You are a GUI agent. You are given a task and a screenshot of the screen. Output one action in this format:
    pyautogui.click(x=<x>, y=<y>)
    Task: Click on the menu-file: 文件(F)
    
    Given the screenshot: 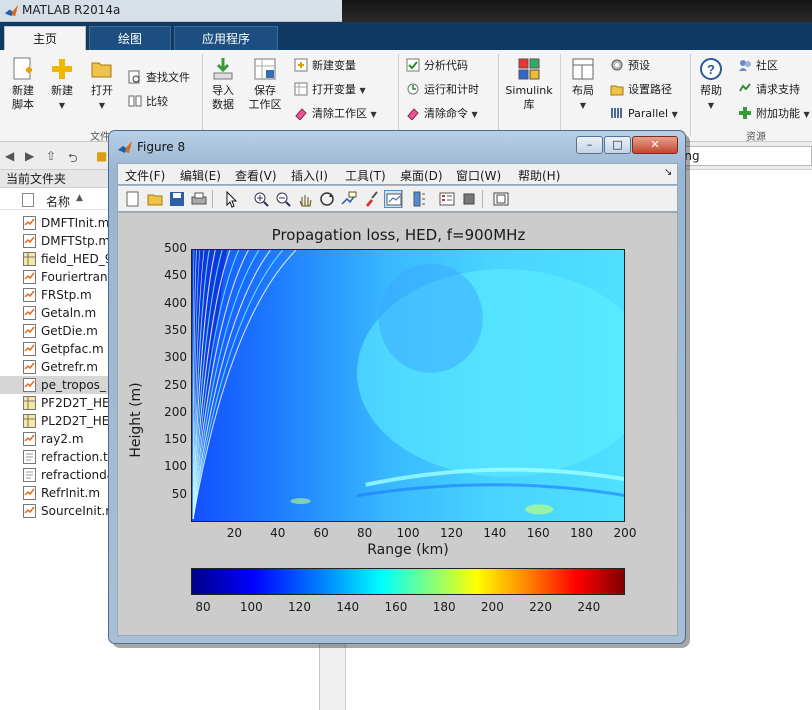 What is the action you would take?
    pyautogui.click(x=145, y=175)
    